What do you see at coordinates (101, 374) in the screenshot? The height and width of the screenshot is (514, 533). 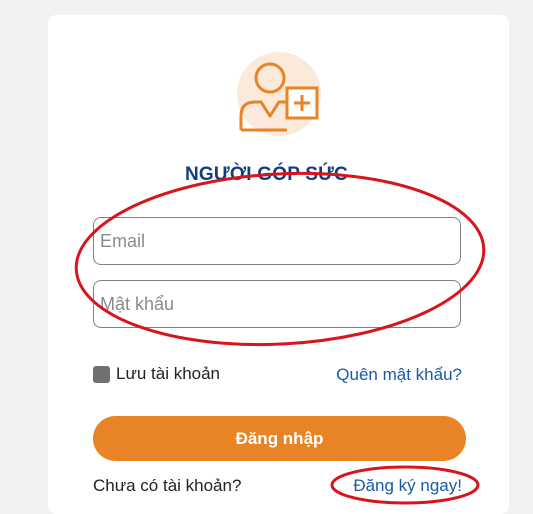 I see `checkbox-icon` at bounding box center [101, 374].